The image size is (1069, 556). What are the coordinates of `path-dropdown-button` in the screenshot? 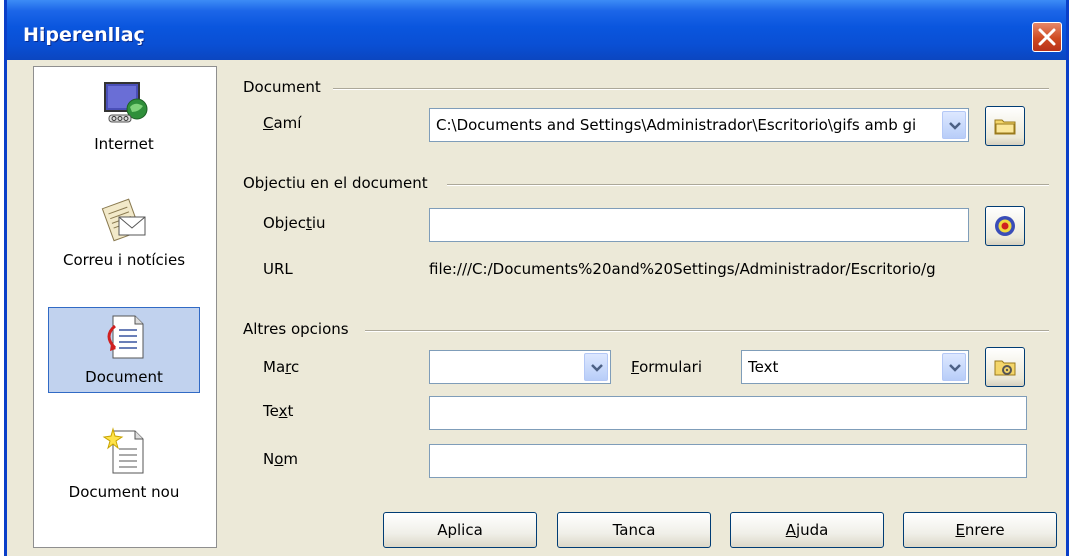 It's located at (954, 125).